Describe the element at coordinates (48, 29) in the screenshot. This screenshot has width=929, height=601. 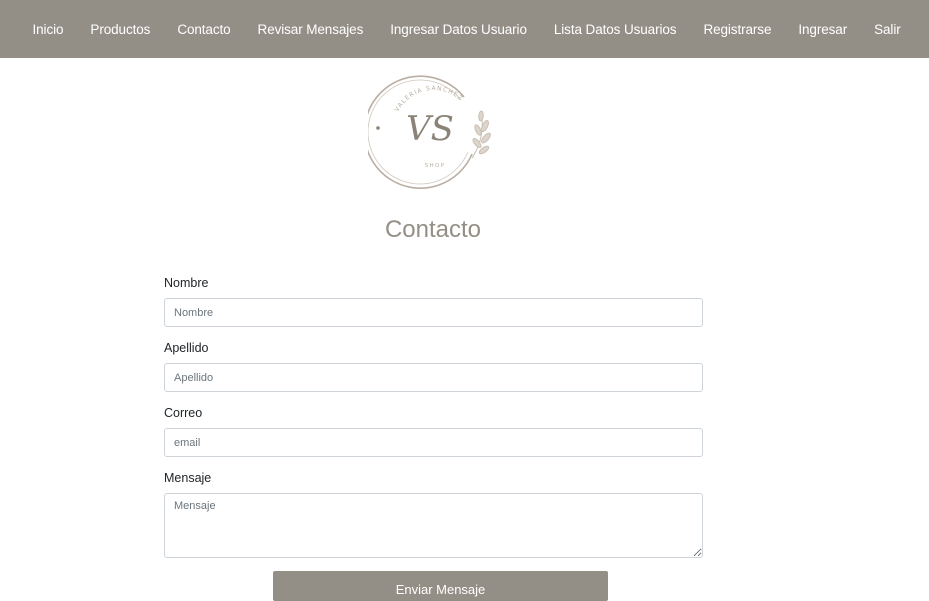
I see `nav-link-inicio: Inicio` at that location.